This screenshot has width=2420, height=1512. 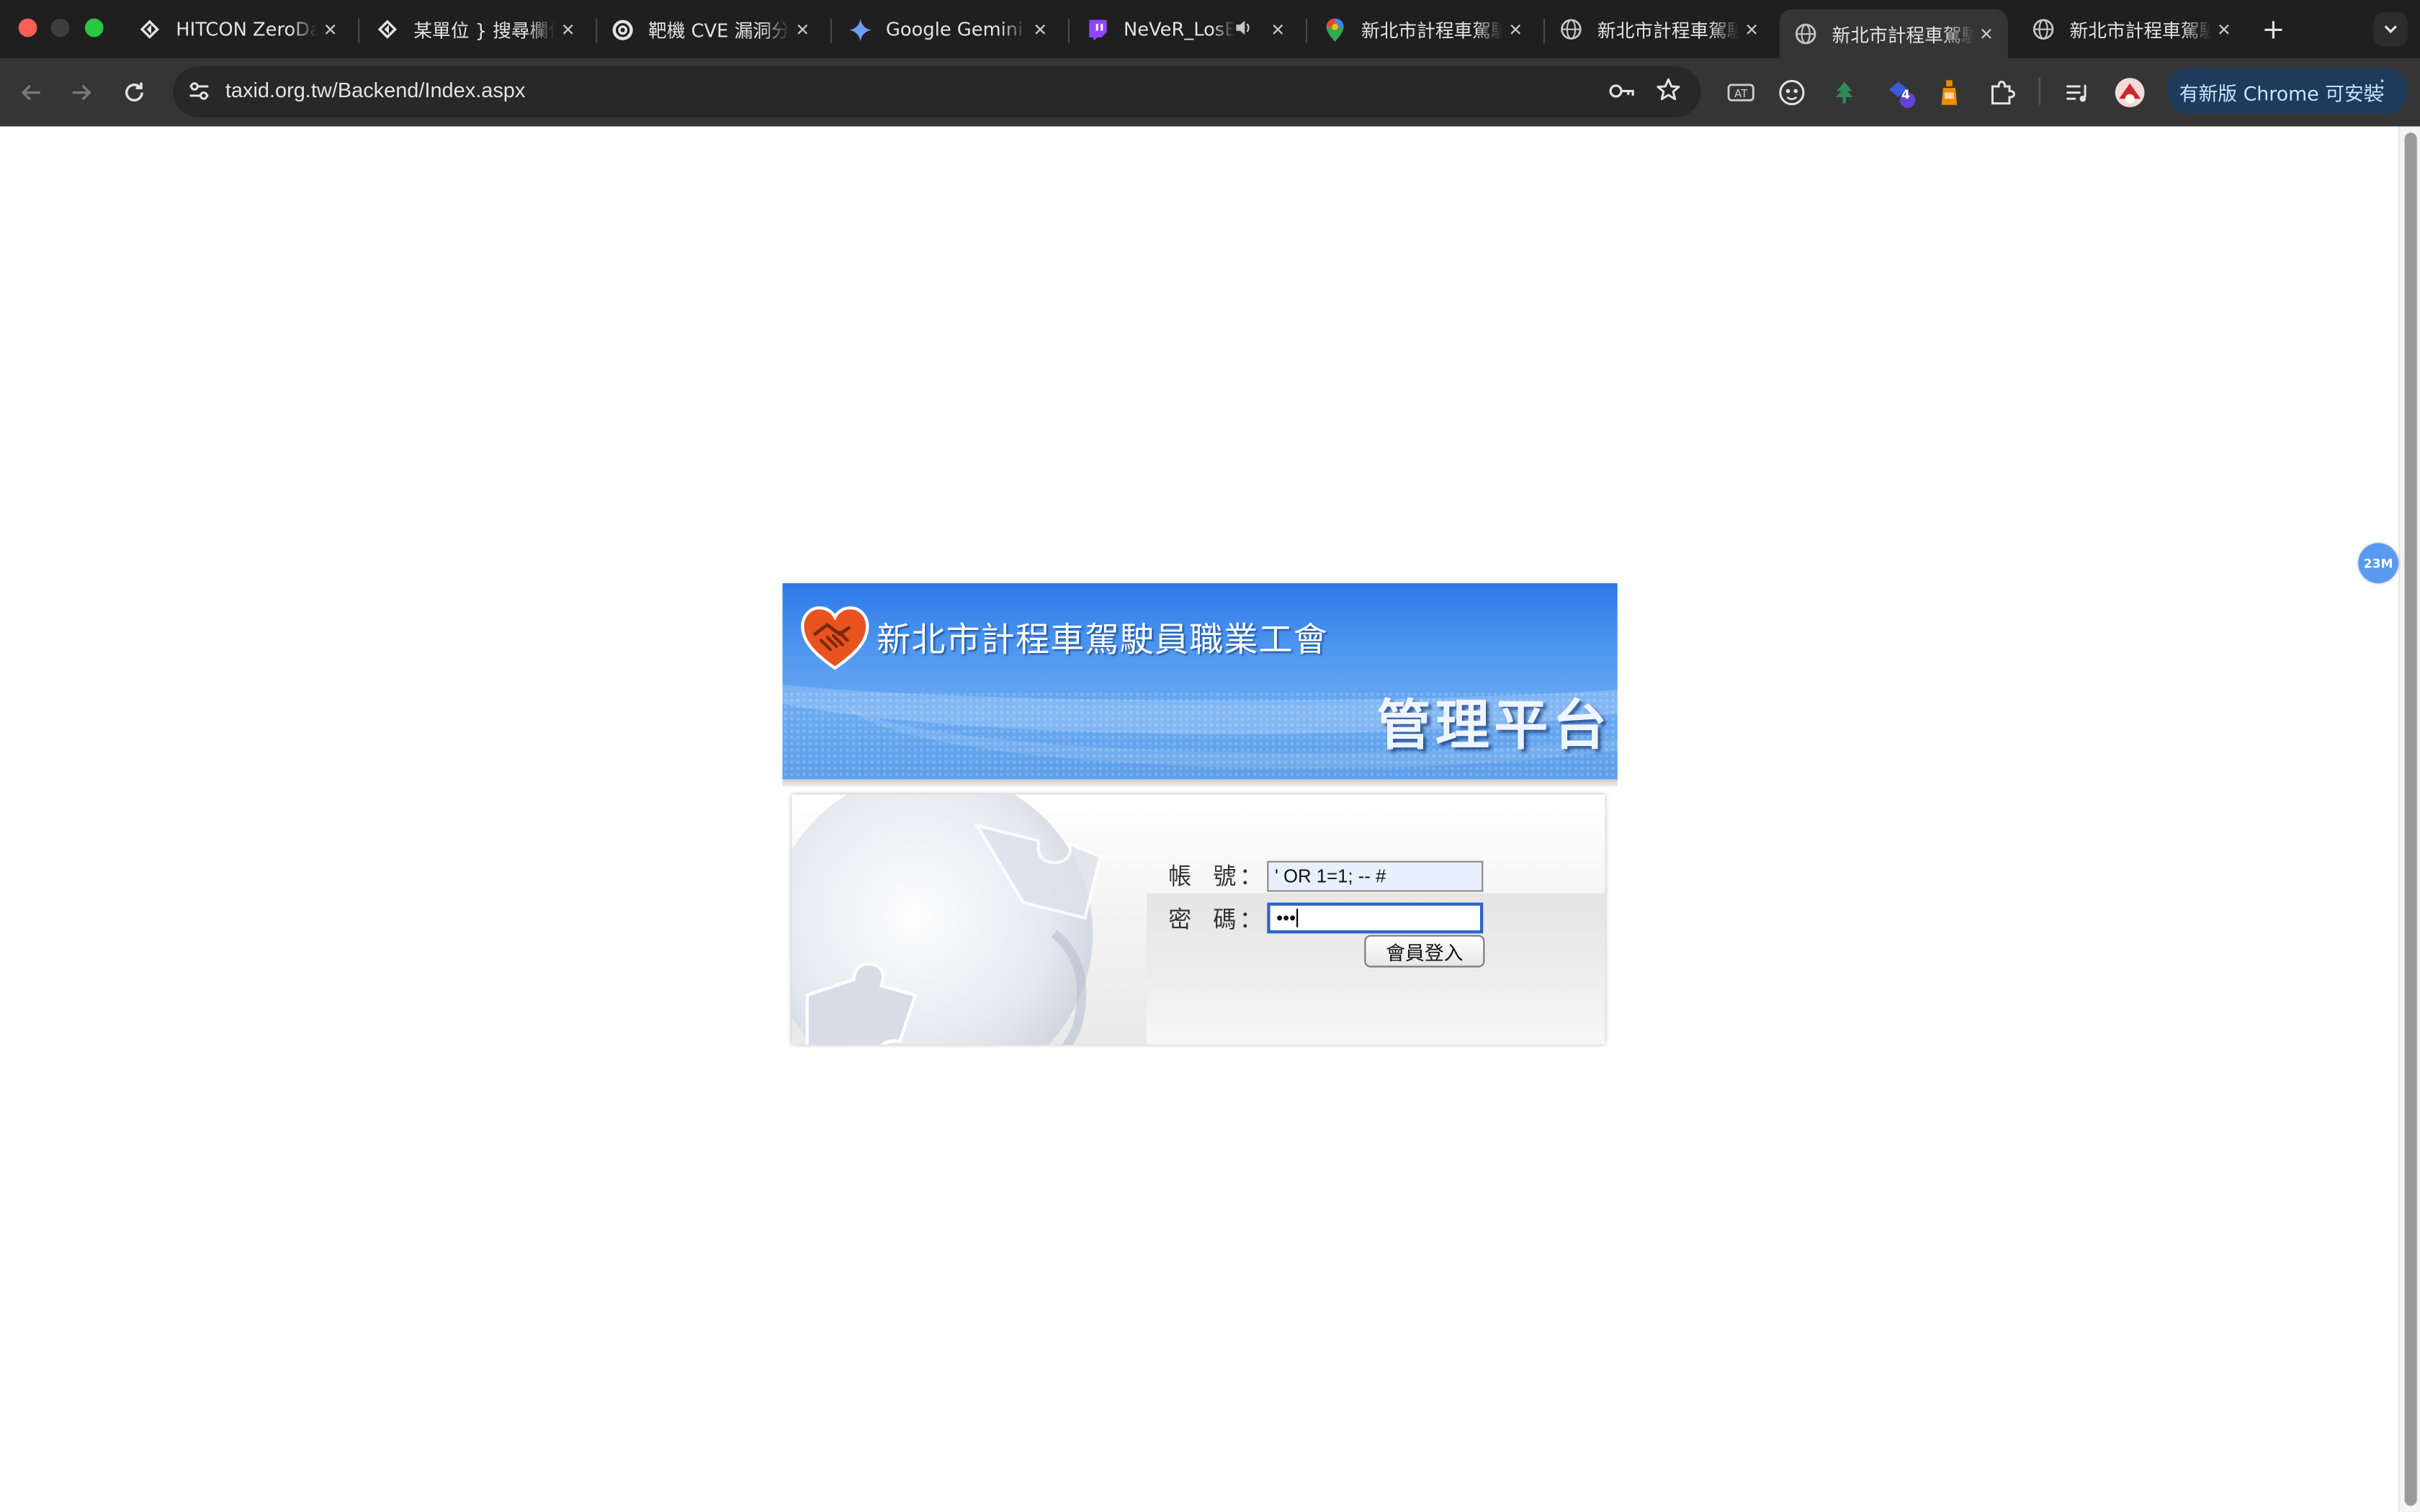 What do you see at coordinates (1286, 918) in the screenshot?
I see `password-input-value: •••` at bounding box center [1286, 918].